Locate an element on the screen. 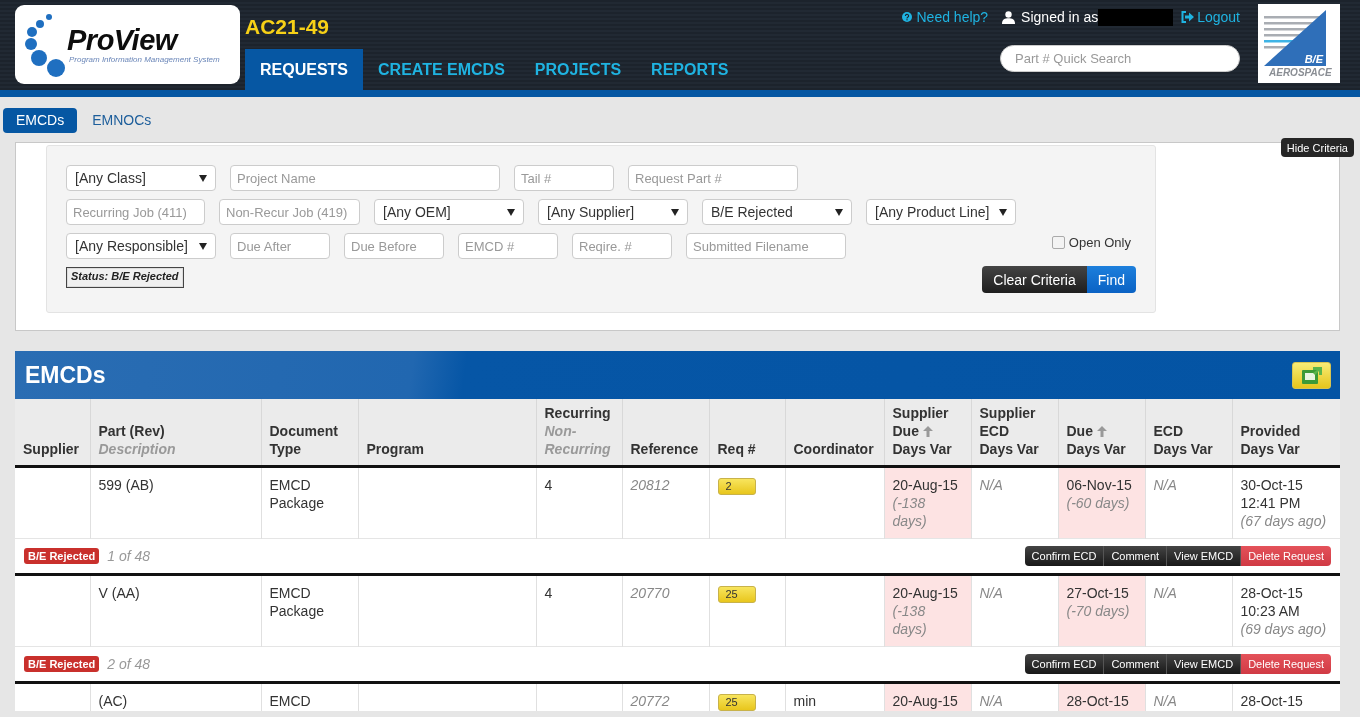  request-number-badge: 2 is located at coordinates (736, 486).